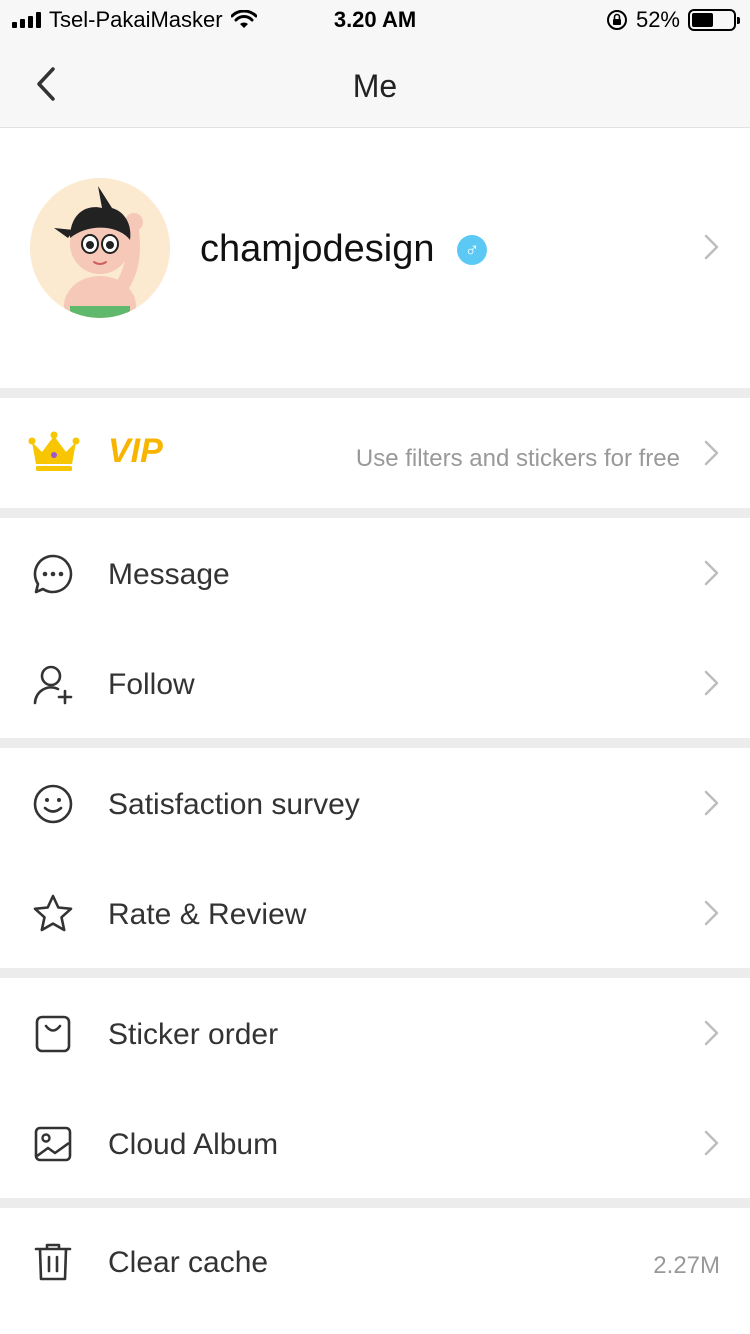  What do you see at coordinates (135, 451) in the screenshot?
I see `vip-label: VIP` at bounding box center [135, 451].